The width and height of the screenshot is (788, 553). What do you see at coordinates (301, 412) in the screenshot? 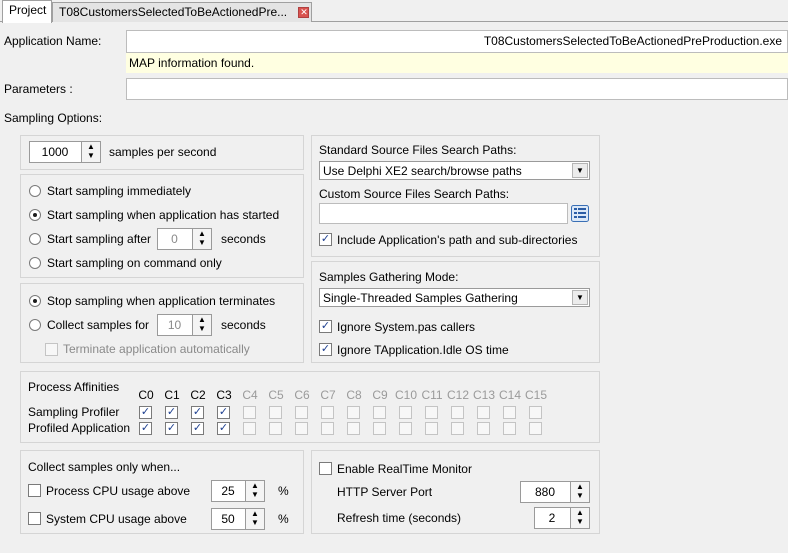
I see `profiler-affinity-c6-checkbox` at bounding box center [301, 412].